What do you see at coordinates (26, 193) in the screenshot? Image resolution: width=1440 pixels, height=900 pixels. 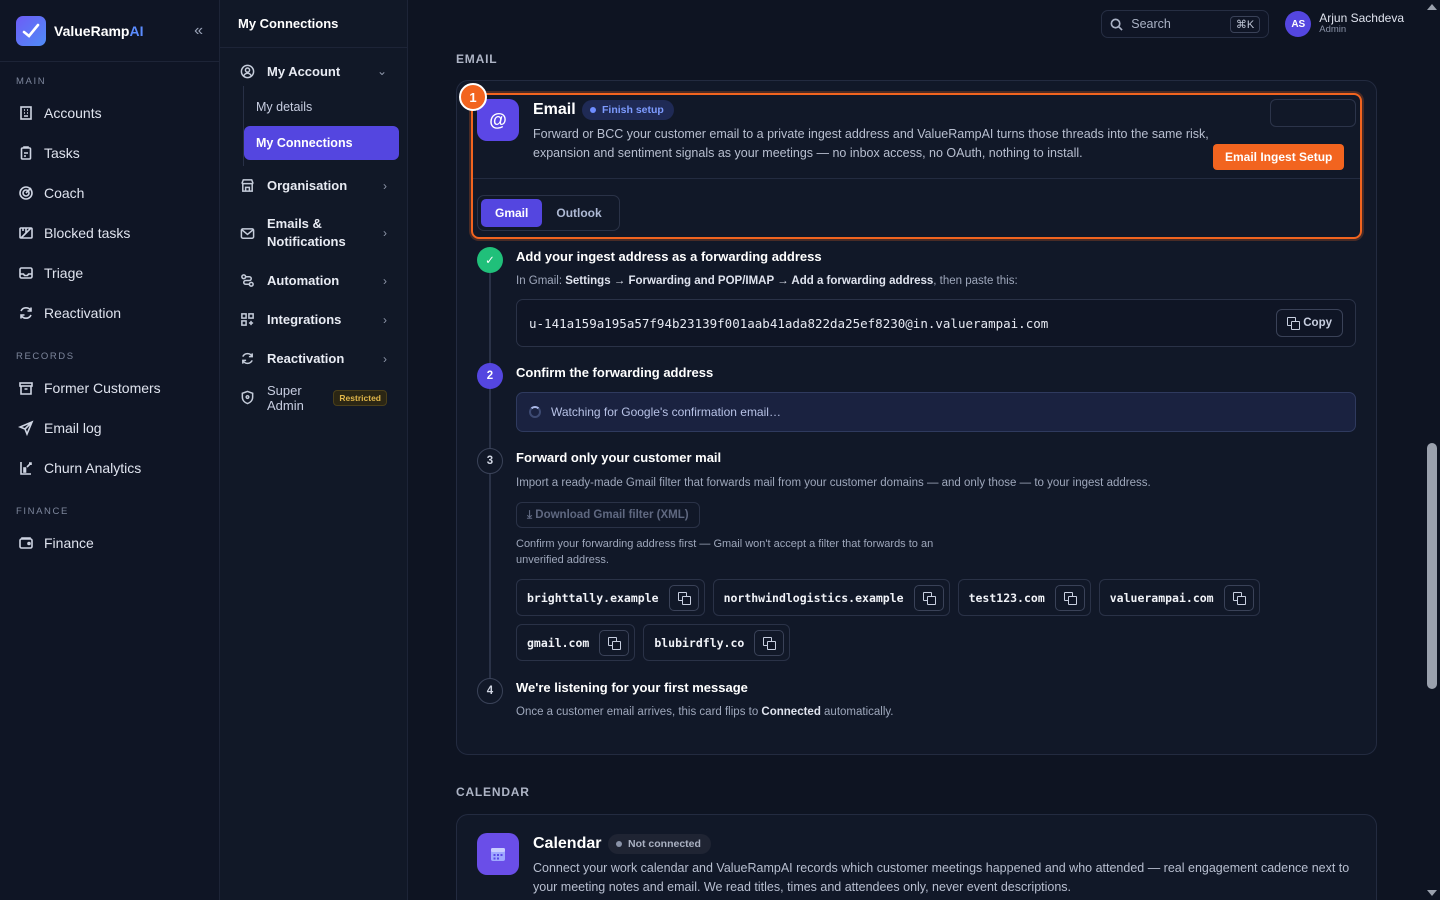 I see `target-icon` at bounding box center [26, 193].